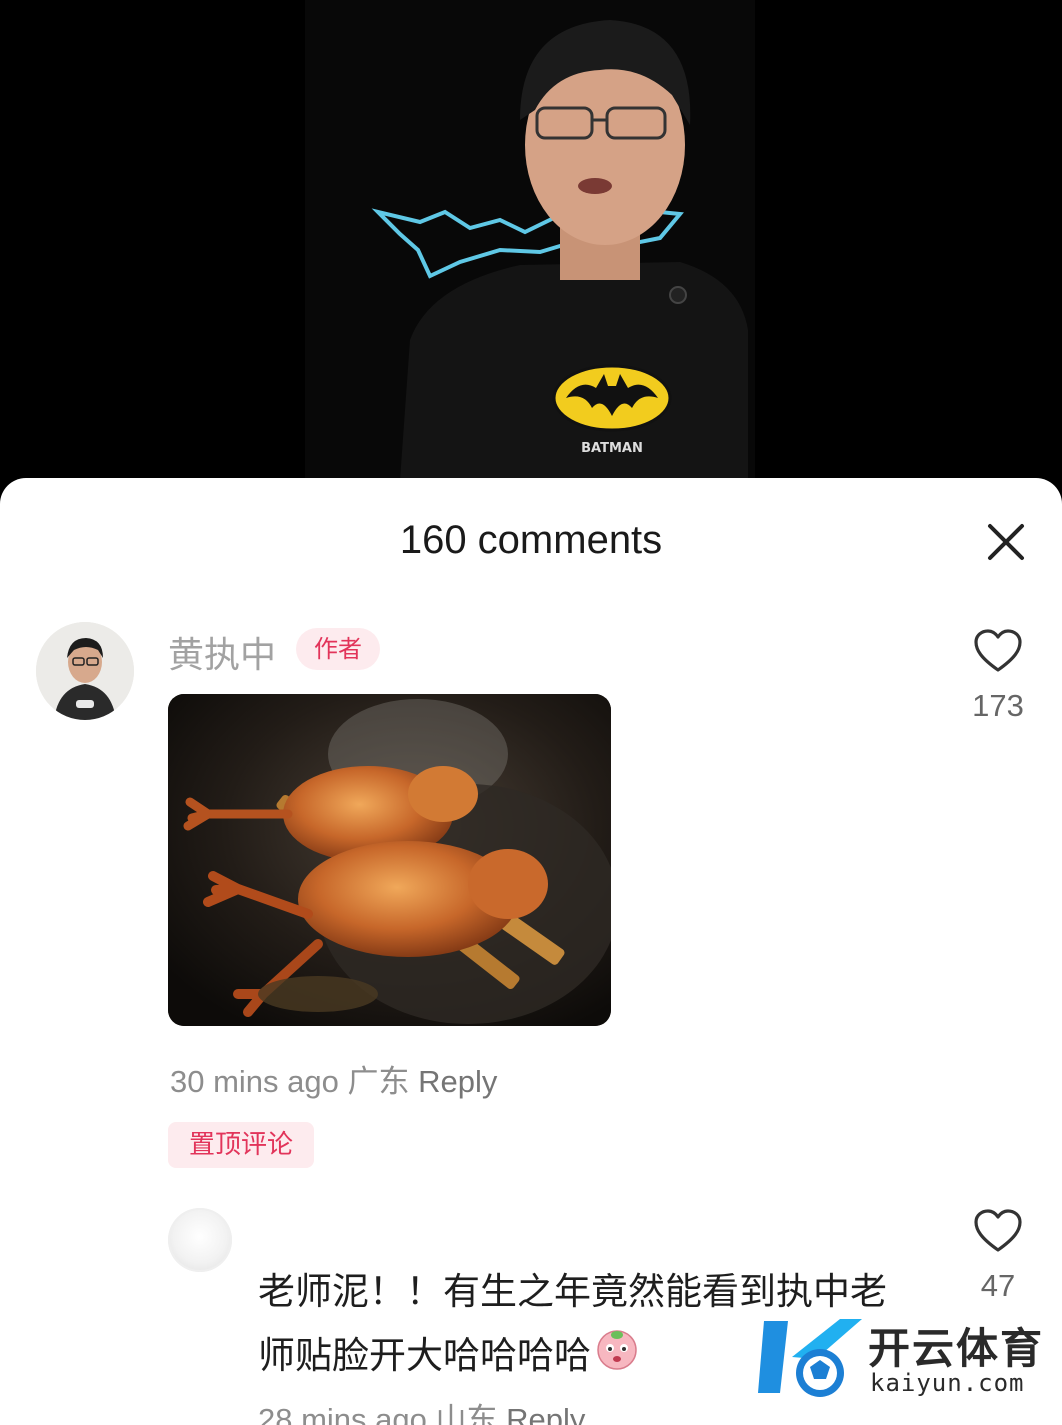 Image resolution: width=1062 pixels, height=1425 pixels. What do you see at coordinates (241, 1145) in the screenshot?
I see `pinned-comment-badge: 置顶评论` at bounding box center [241, 1145].